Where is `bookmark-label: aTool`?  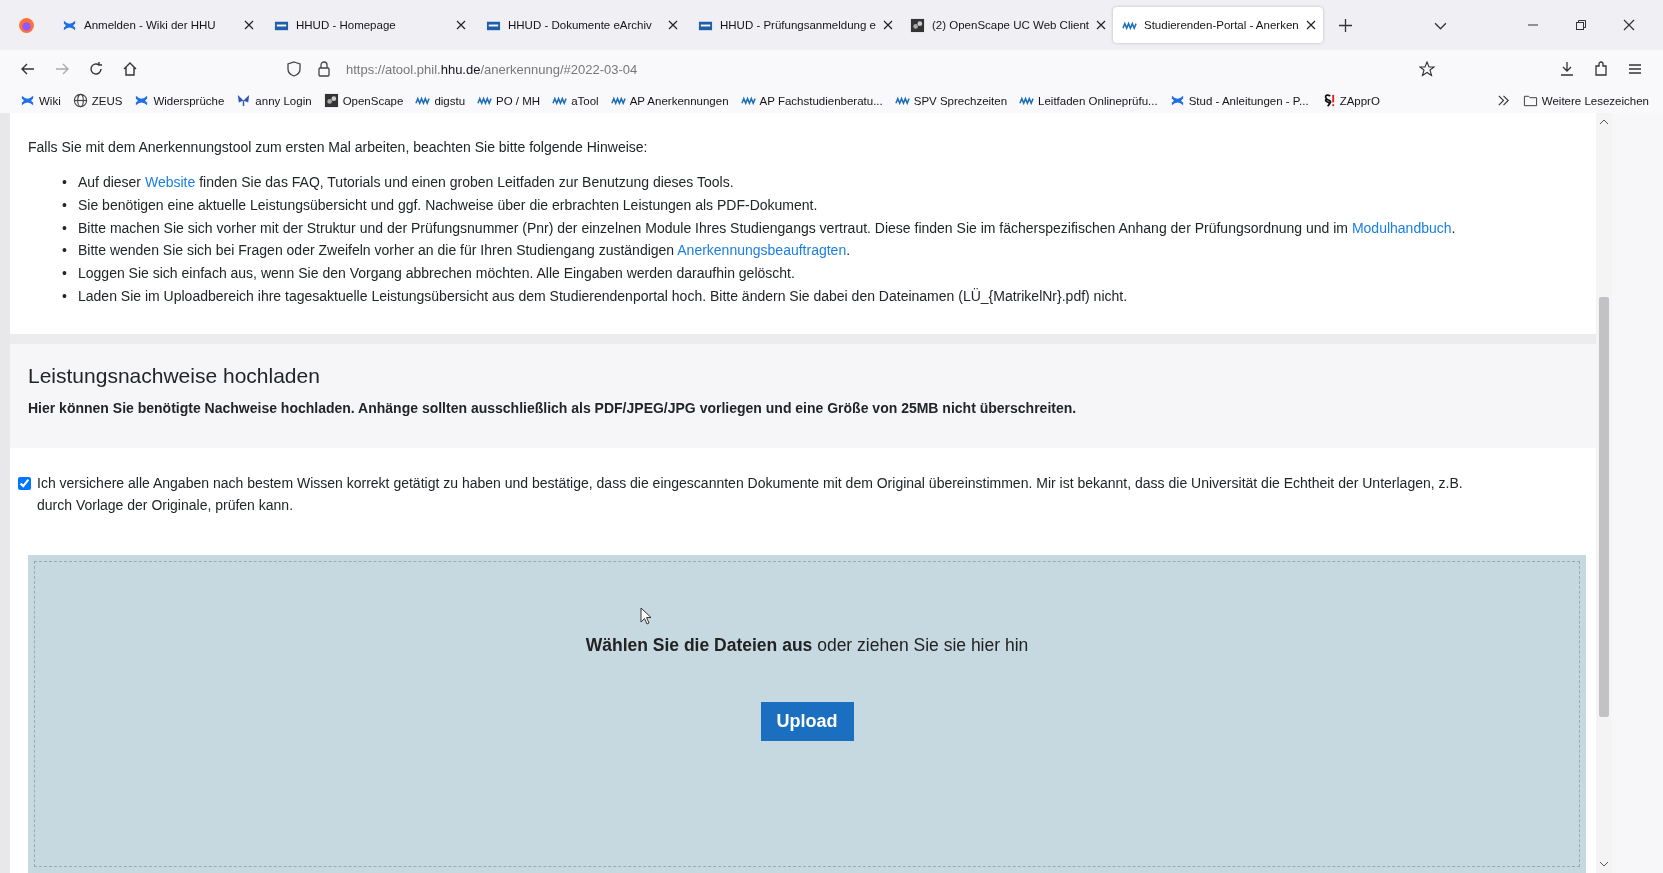 bookmark-label: aTool is located at coordinates (585, 100).